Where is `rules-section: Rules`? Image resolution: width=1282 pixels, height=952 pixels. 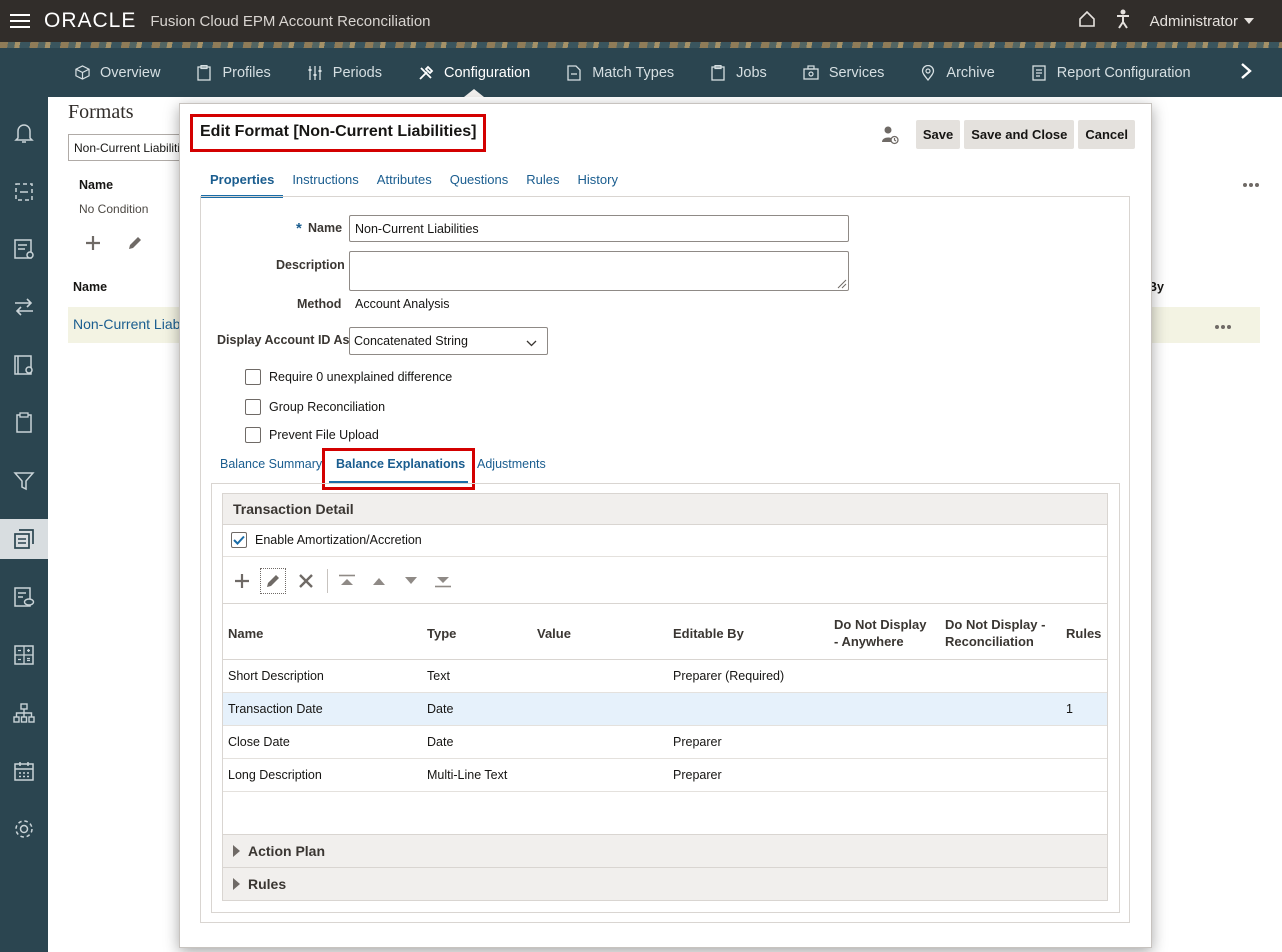 rules-section: Rules is located at coordinates (665, 883).